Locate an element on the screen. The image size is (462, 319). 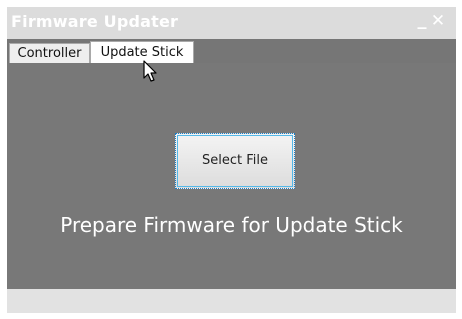
mouse-pointer-icon is located at coordinates (150, 71).